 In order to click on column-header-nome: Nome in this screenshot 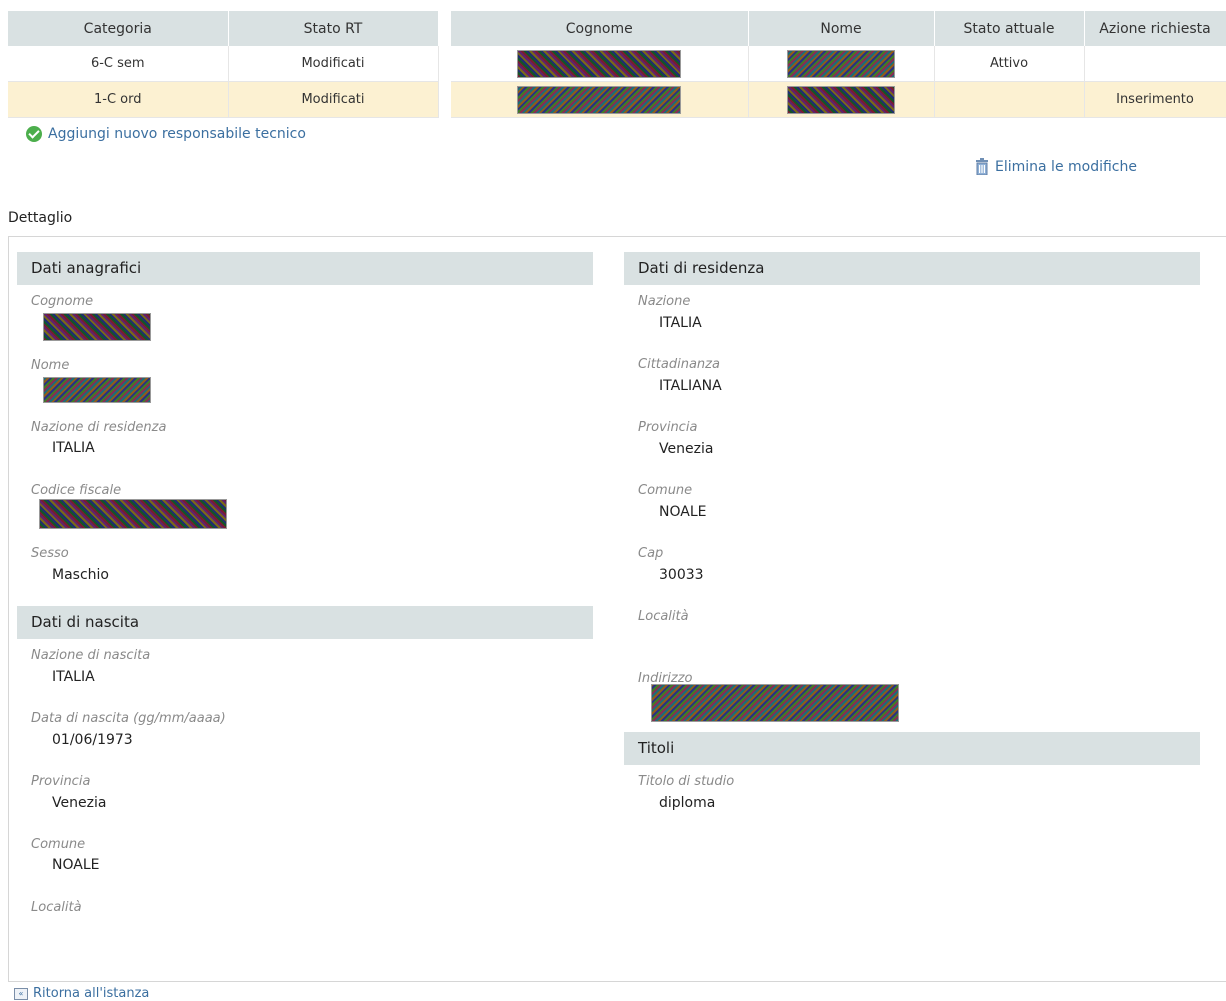, I will do `click(841, 28)`.